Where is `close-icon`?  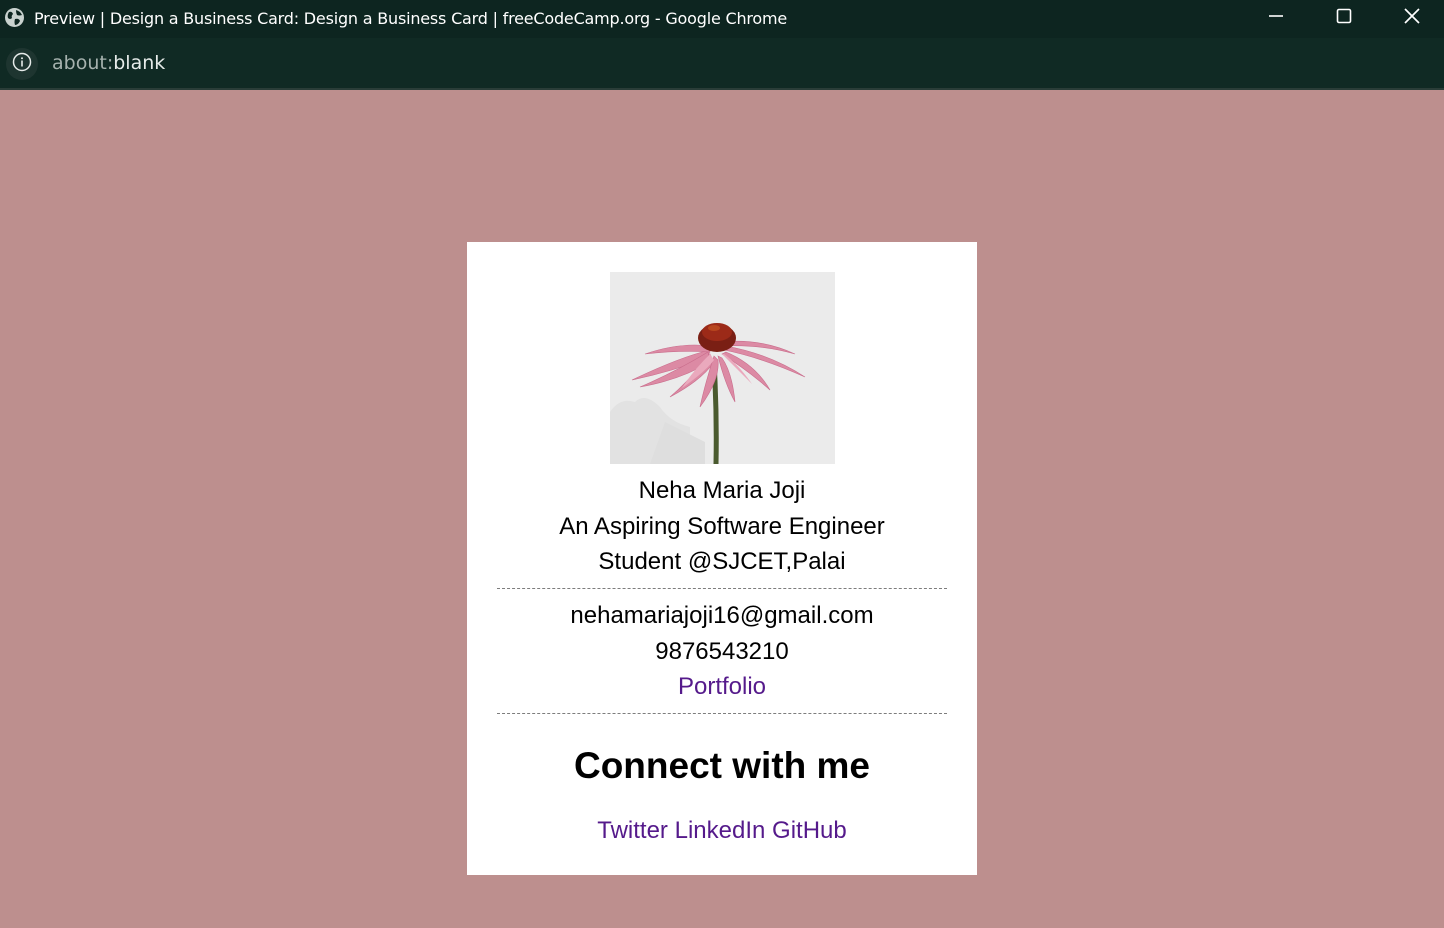 close-icon is located at coordinates (1412, 18).